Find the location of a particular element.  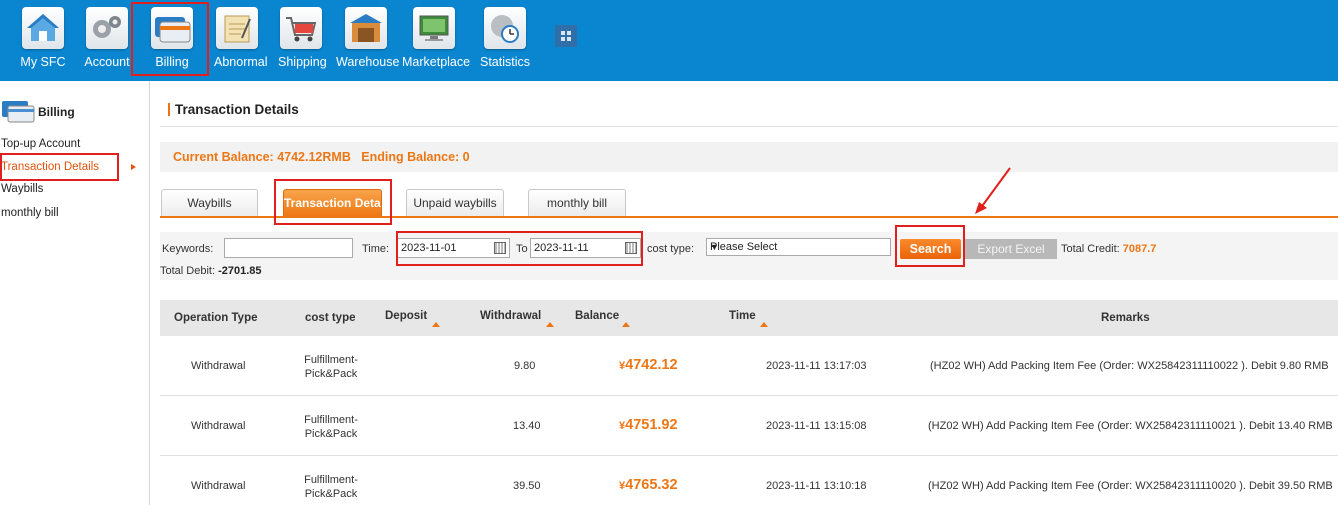

divider is located at coordinates (749, 126).